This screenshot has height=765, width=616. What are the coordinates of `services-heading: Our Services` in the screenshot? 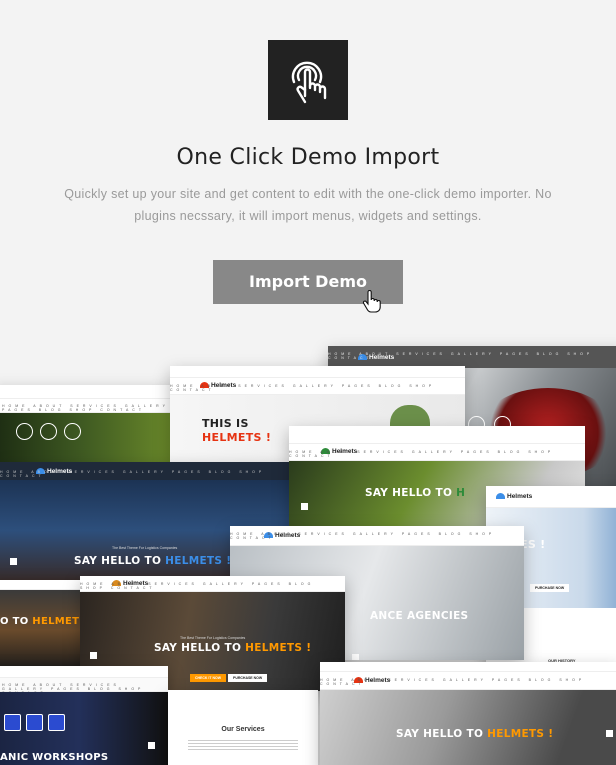 It's located at (243, 729).